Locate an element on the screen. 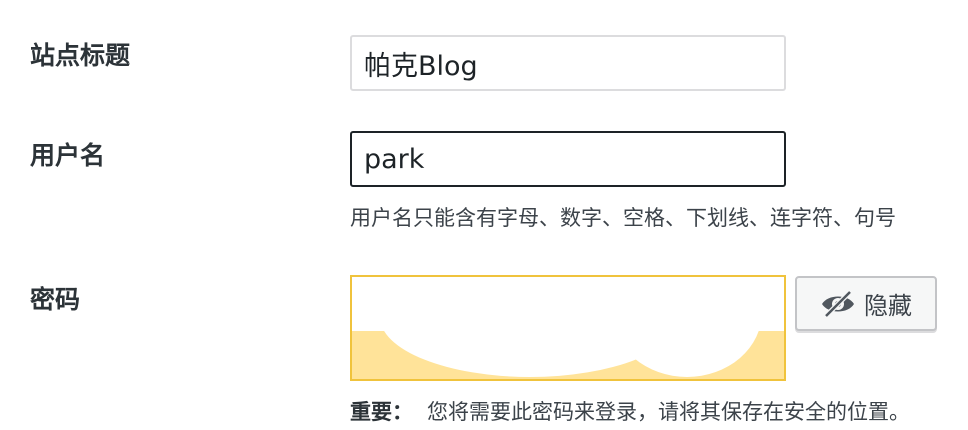 This screenshot has height=430, width=968. password-label: 密码 is located at coordinates (55, 299).